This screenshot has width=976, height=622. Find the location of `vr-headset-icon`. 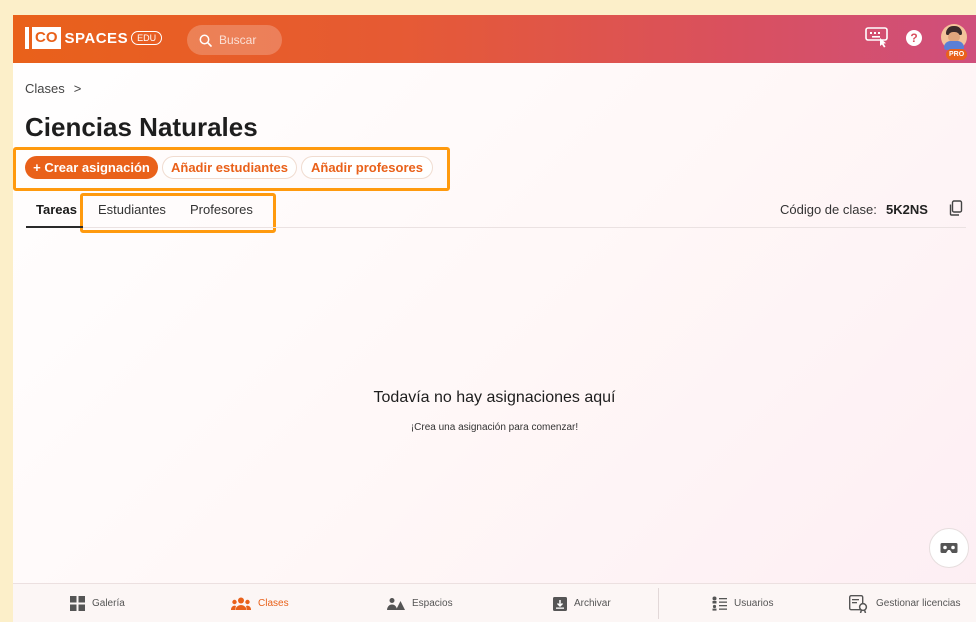

vr-headset-icon is located at coordinates (949, 548).